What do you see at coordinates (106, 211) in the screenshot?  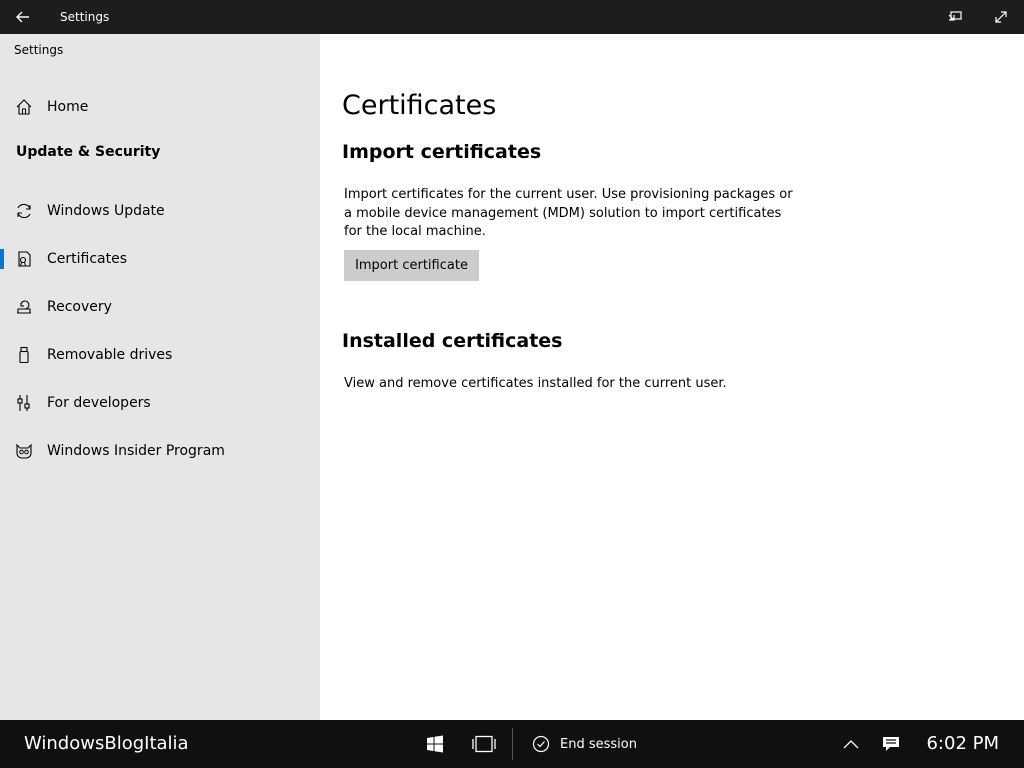 I see `sidebar-item-label: Windows Update` at bounding box center [106, 211].